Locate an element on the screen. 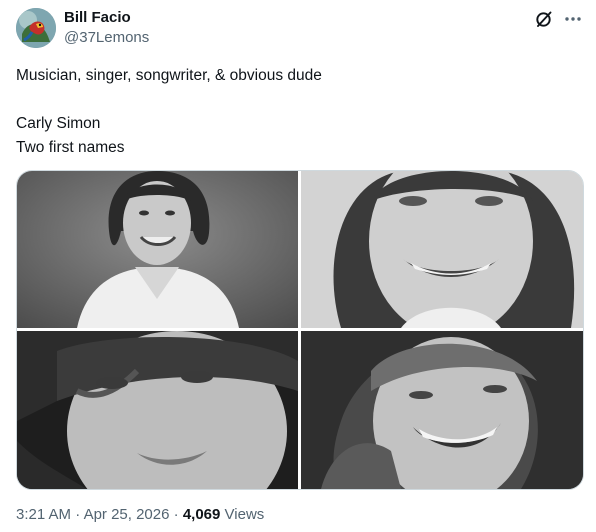 This screenshot has height=532, width=596. photo-top-right is located at coordinates (442, 249).